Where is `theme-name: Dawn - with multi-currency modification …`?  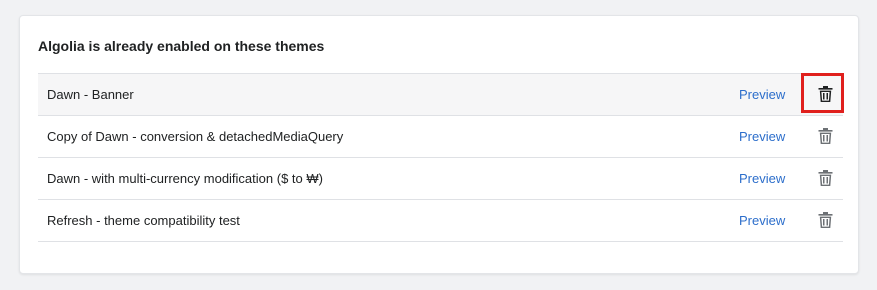
theme-name: Dawn - with multi-currency modification … is located at coordinates (185, 178).